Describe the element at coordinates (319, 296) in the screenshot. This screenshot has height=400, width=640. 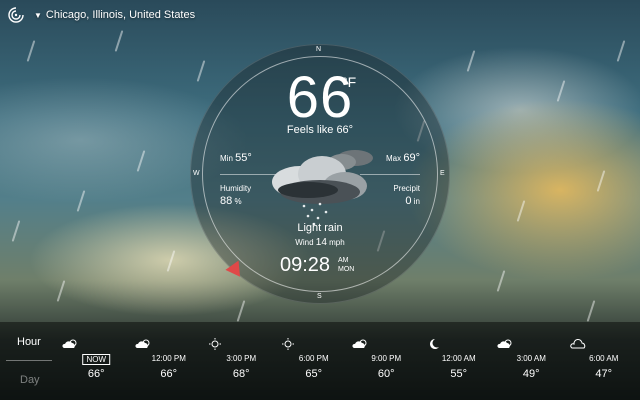
I see `compass-south: S` at that location.